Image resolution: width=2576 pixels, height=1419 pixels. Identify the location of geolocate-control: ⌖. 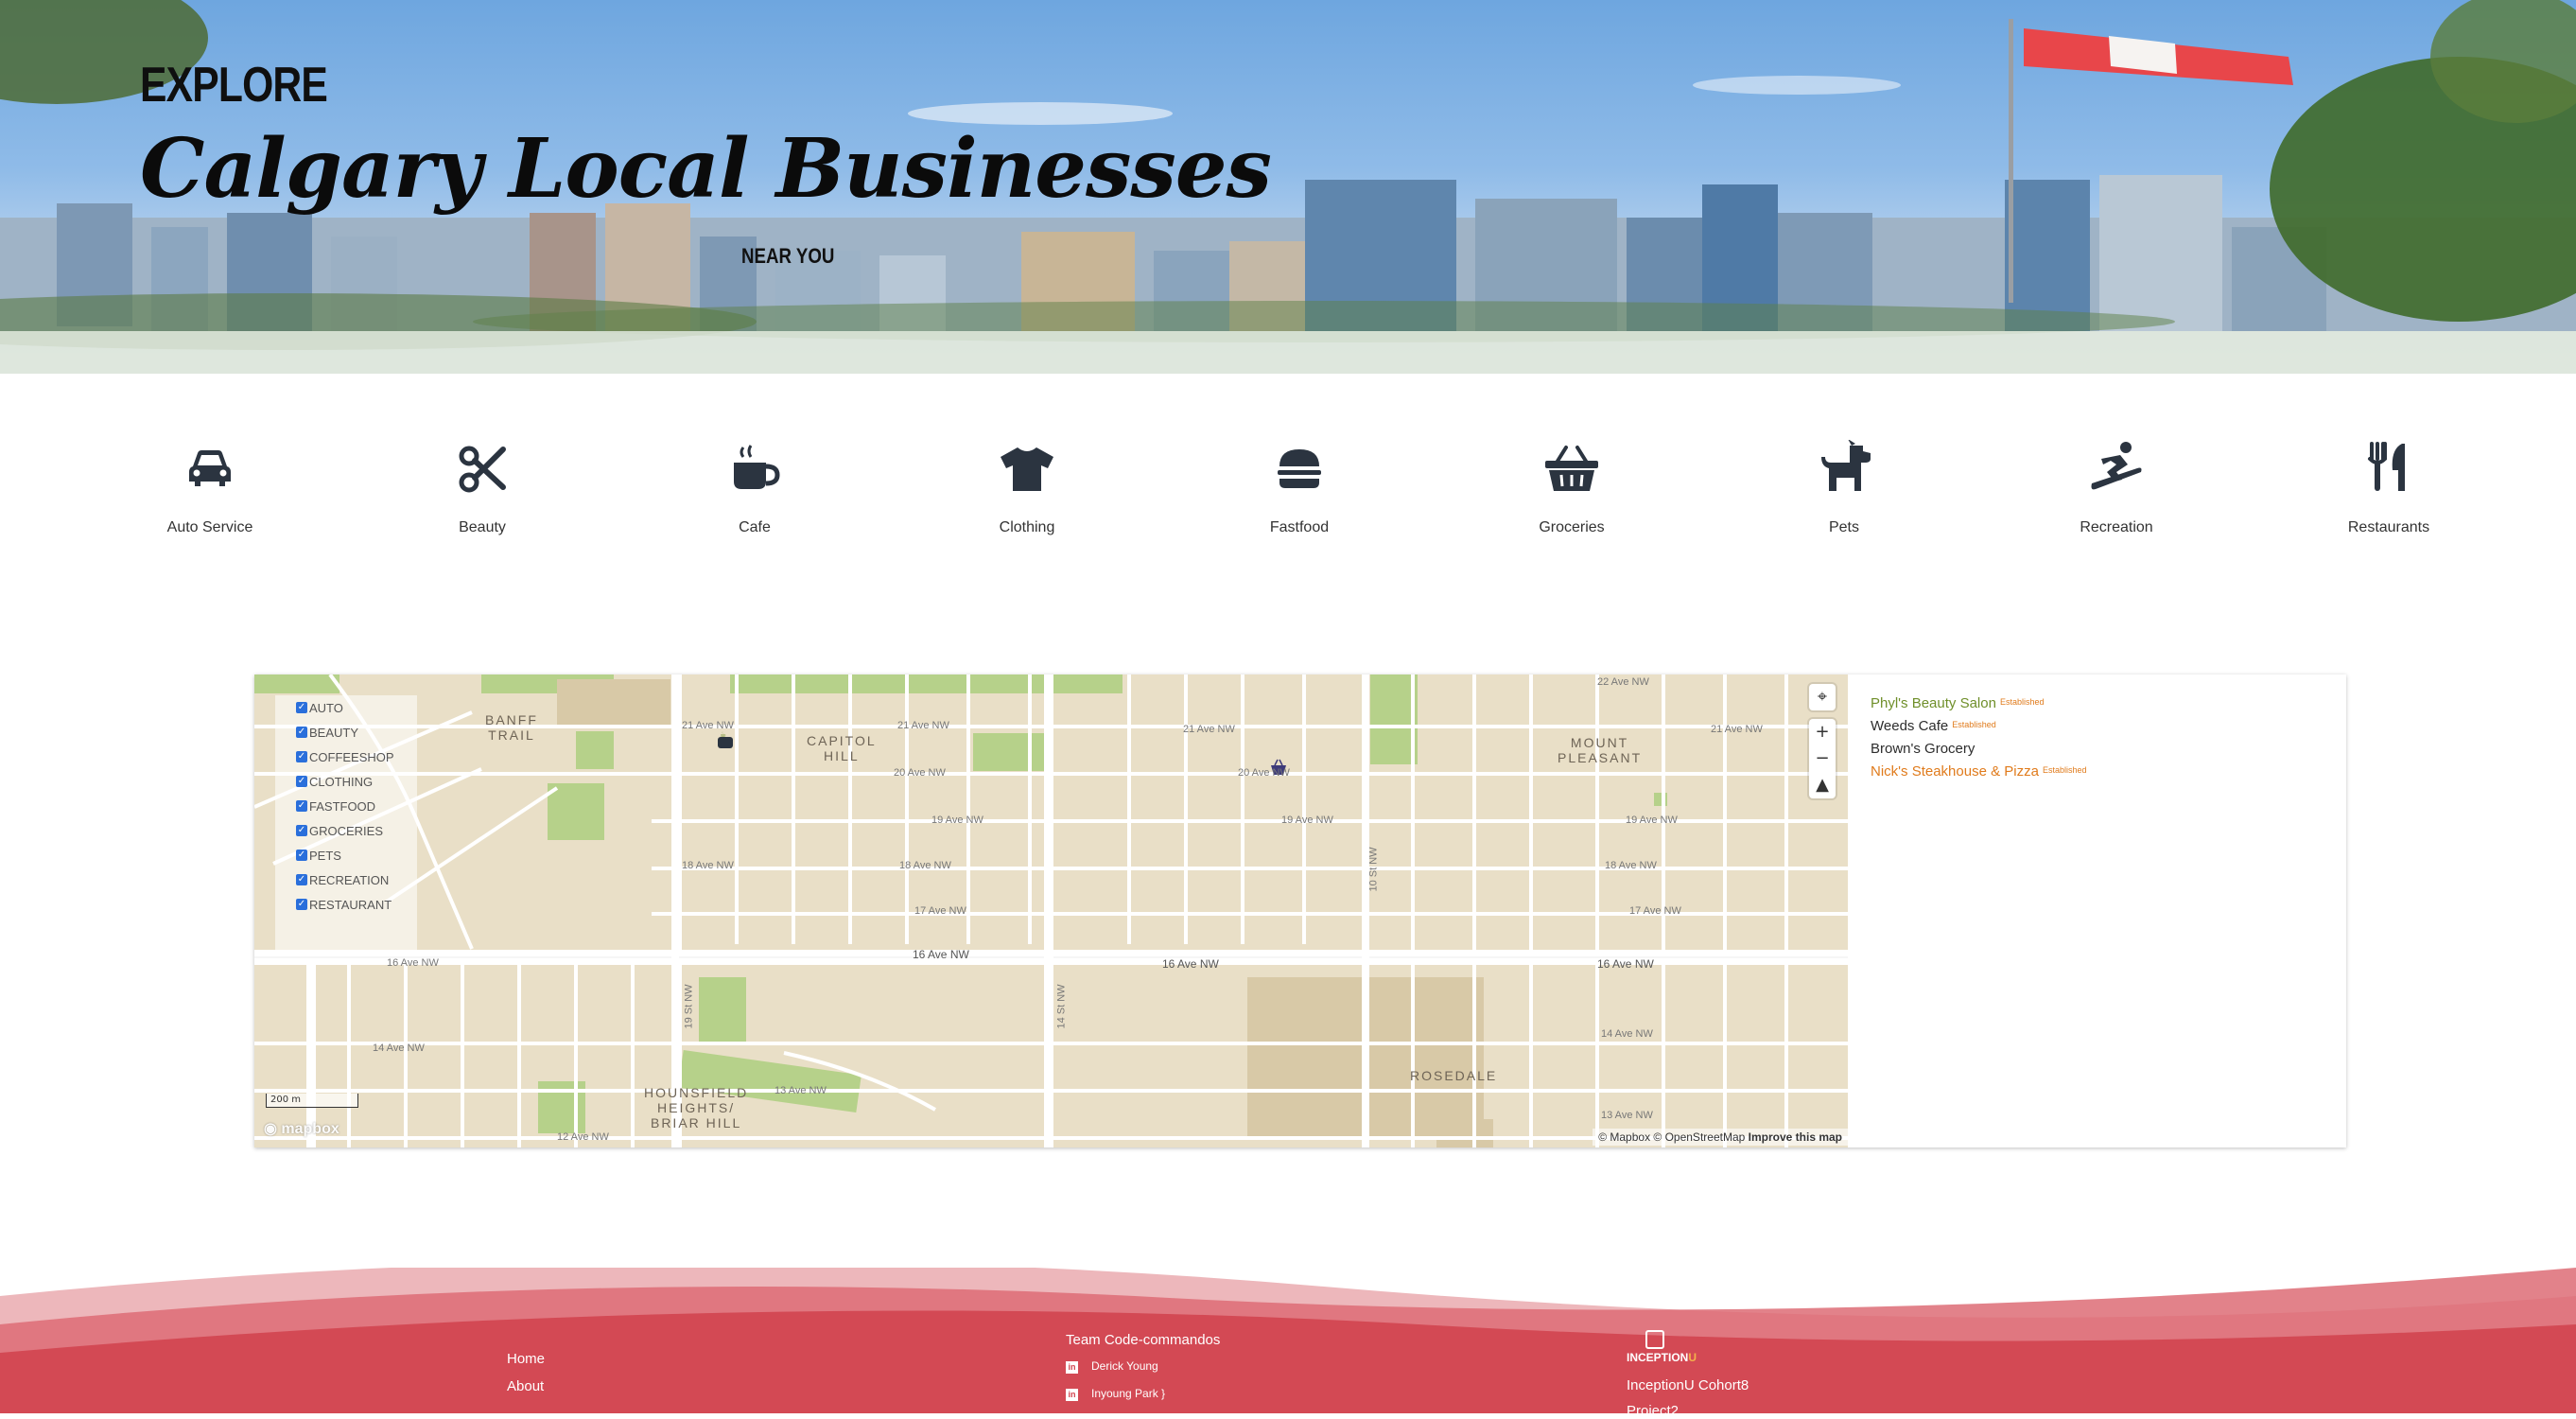
(1822, 697).